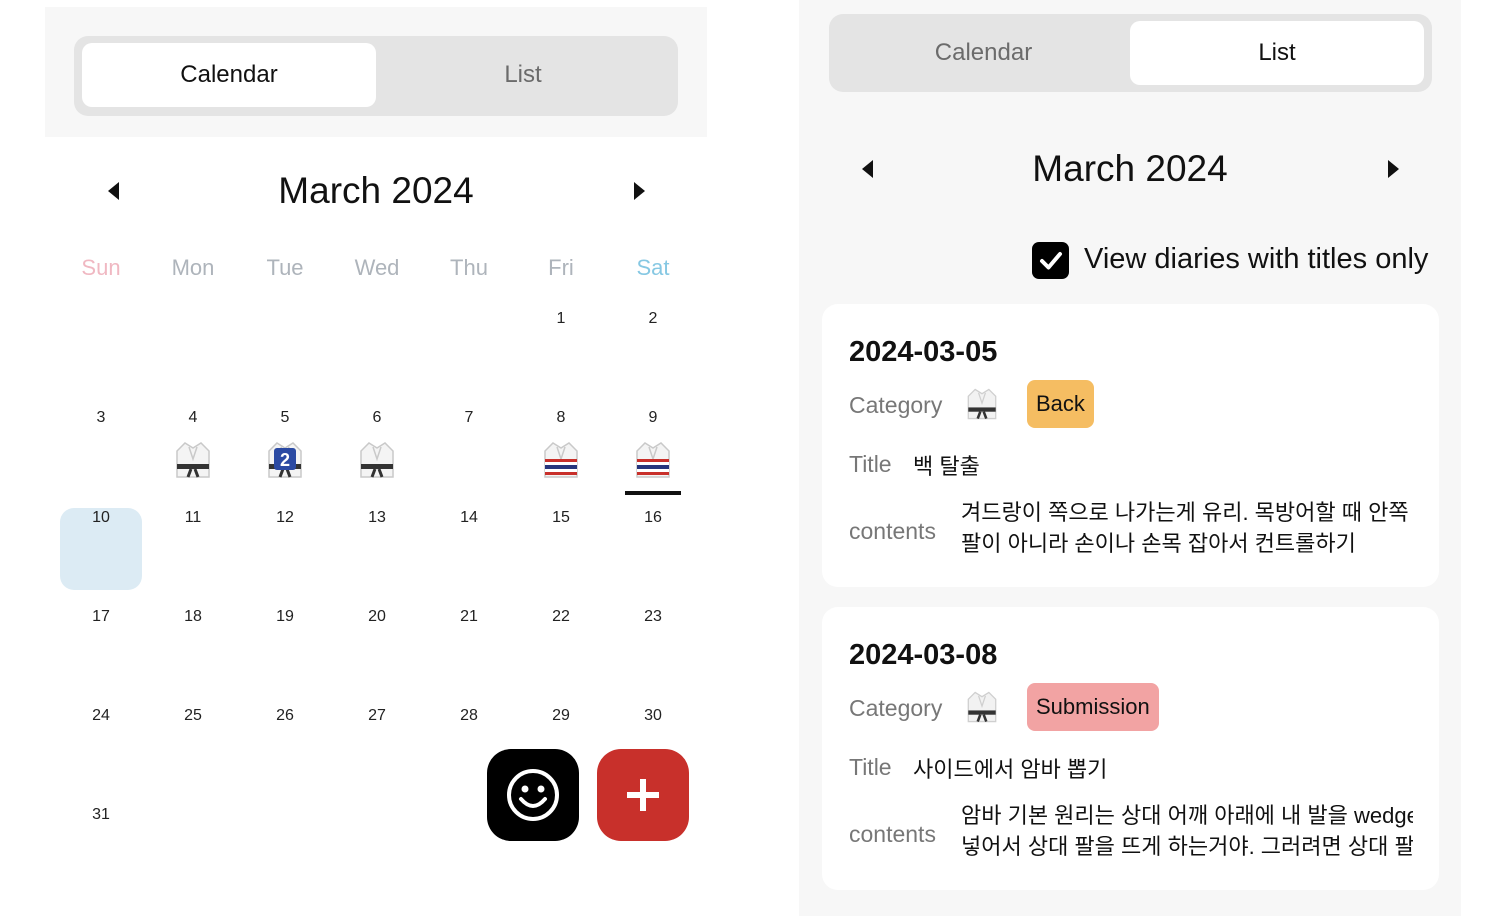 The width and height of the screenshot is (1504, 916). What do you see at coordinates (653, 318) in the screenshot?
I see `day-number: 2` at bounding box center [653, 318].